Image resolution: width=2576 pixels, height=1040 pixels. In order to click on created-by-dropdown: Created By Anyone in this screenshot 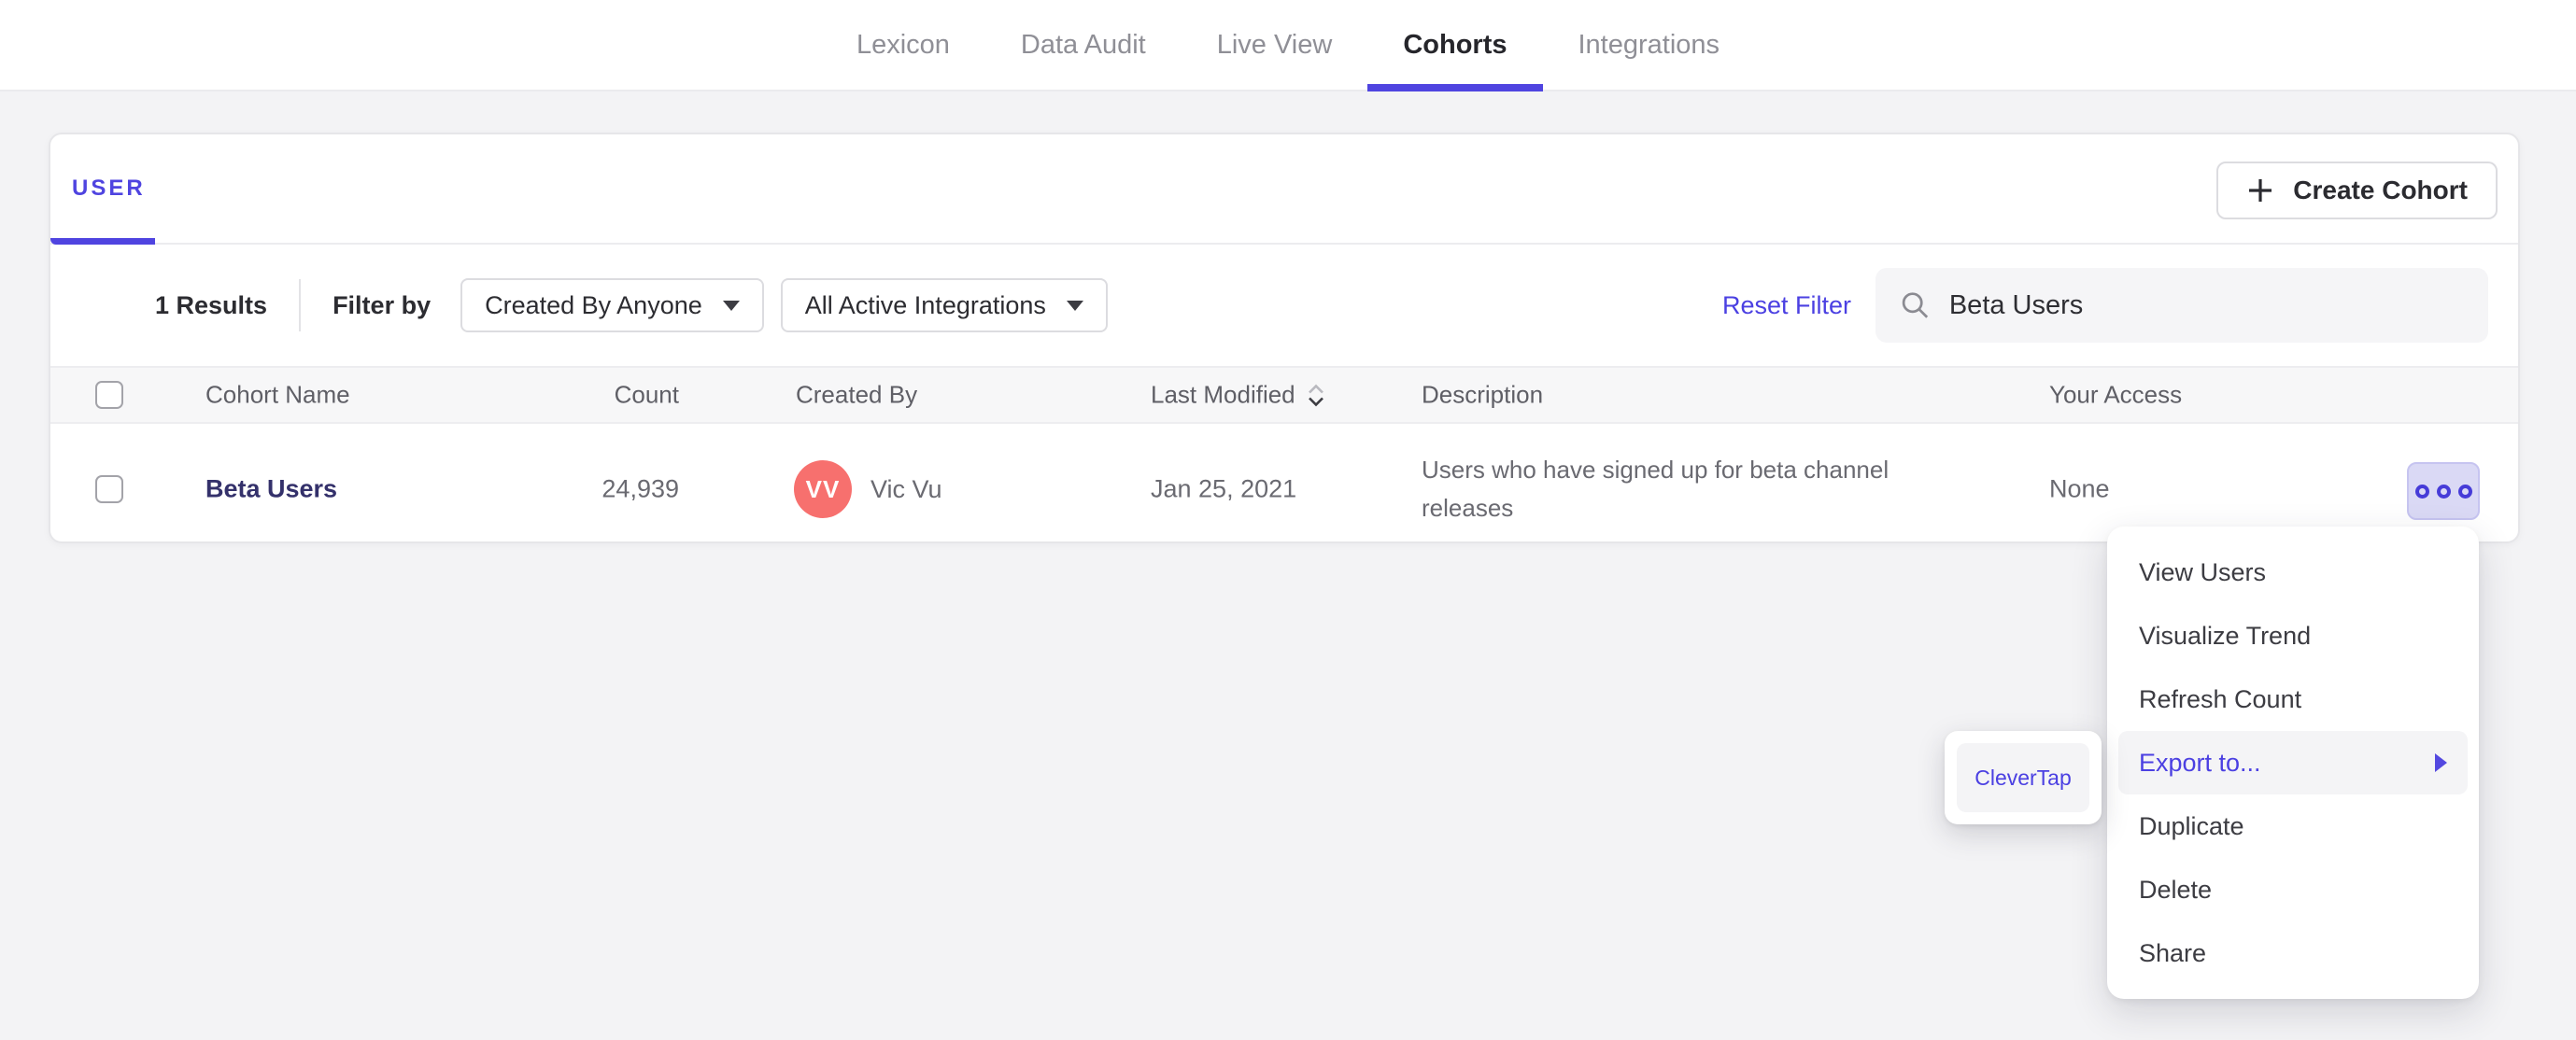, I will do `click(612, 305)`.